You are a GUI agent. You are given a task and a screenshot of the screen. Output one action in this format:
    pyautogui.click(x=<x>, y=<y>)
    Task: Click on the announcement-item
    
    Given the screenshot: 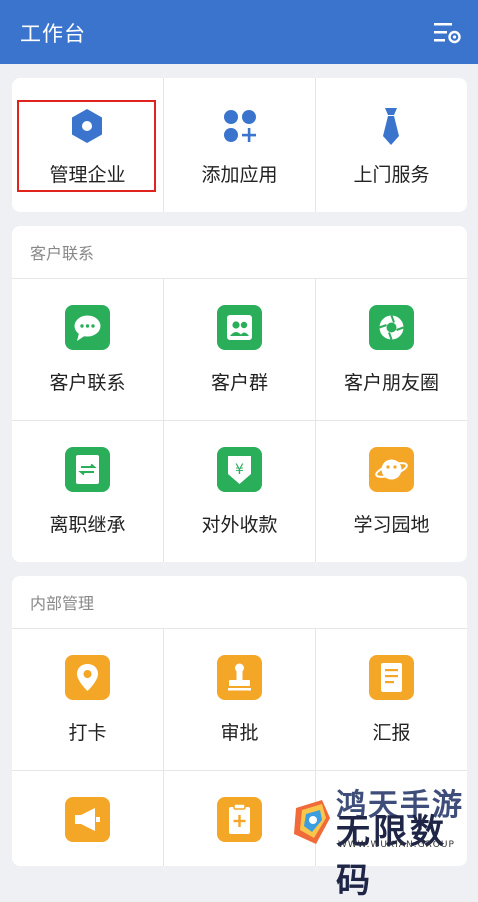 What is the action you would take?
    pyautogui.click(x=87, y=818)
    